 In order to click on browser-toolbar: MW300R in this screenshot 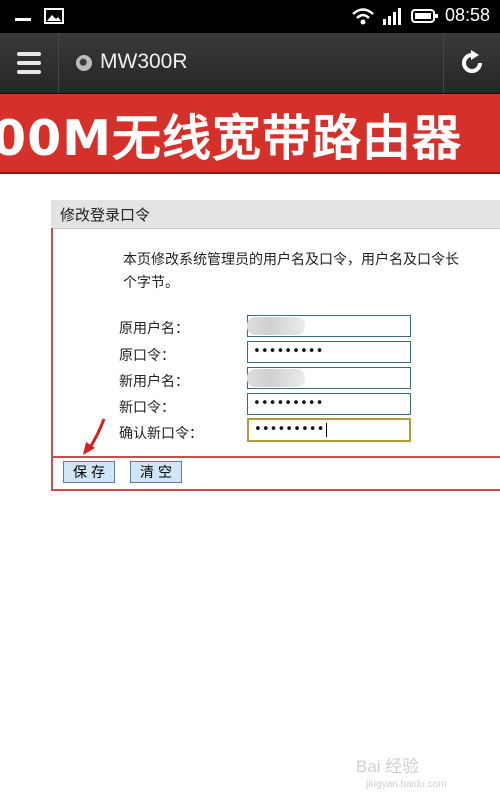, I will do `click(250, 63)`.